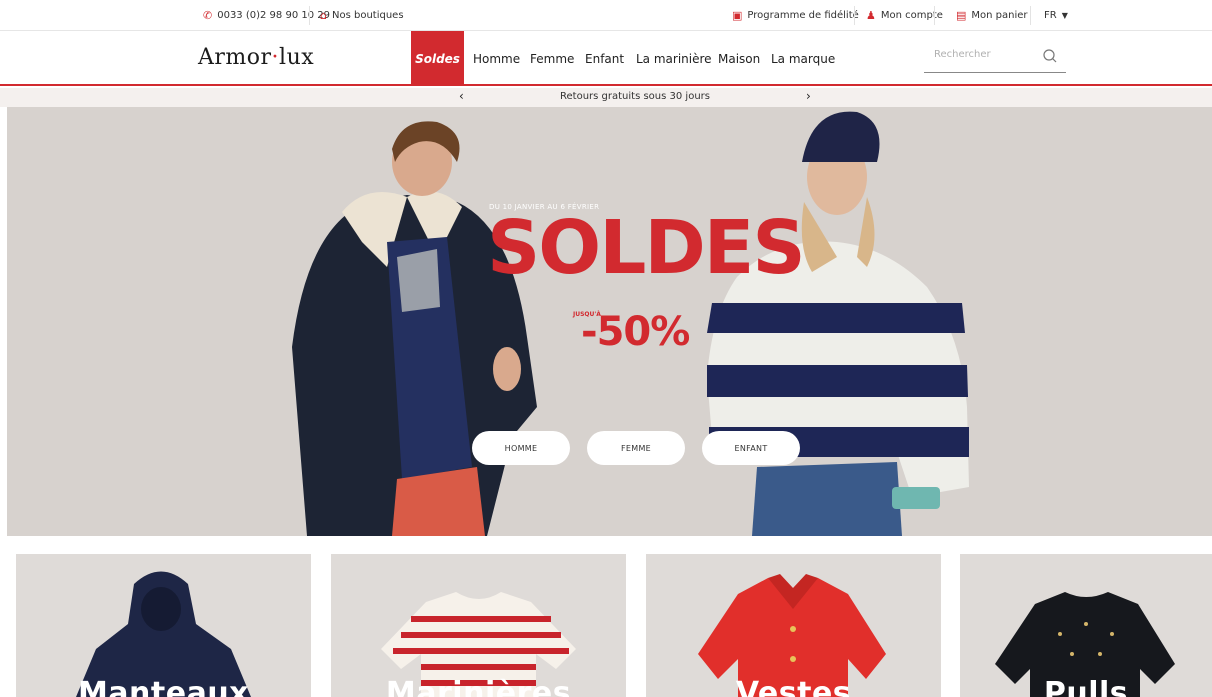 Image resolution: width=1212 pixels, height=697 pixels. Describe the element at coordinates (808, 96) in the screenshot. I see `chevron-right-icon: ›` at that location.